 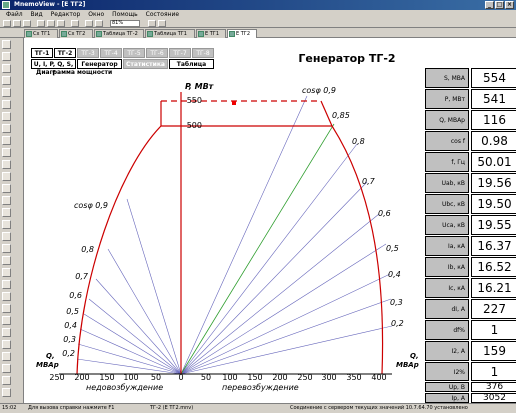 I want to click on tool-9-icon, so click(x=6, y=140).